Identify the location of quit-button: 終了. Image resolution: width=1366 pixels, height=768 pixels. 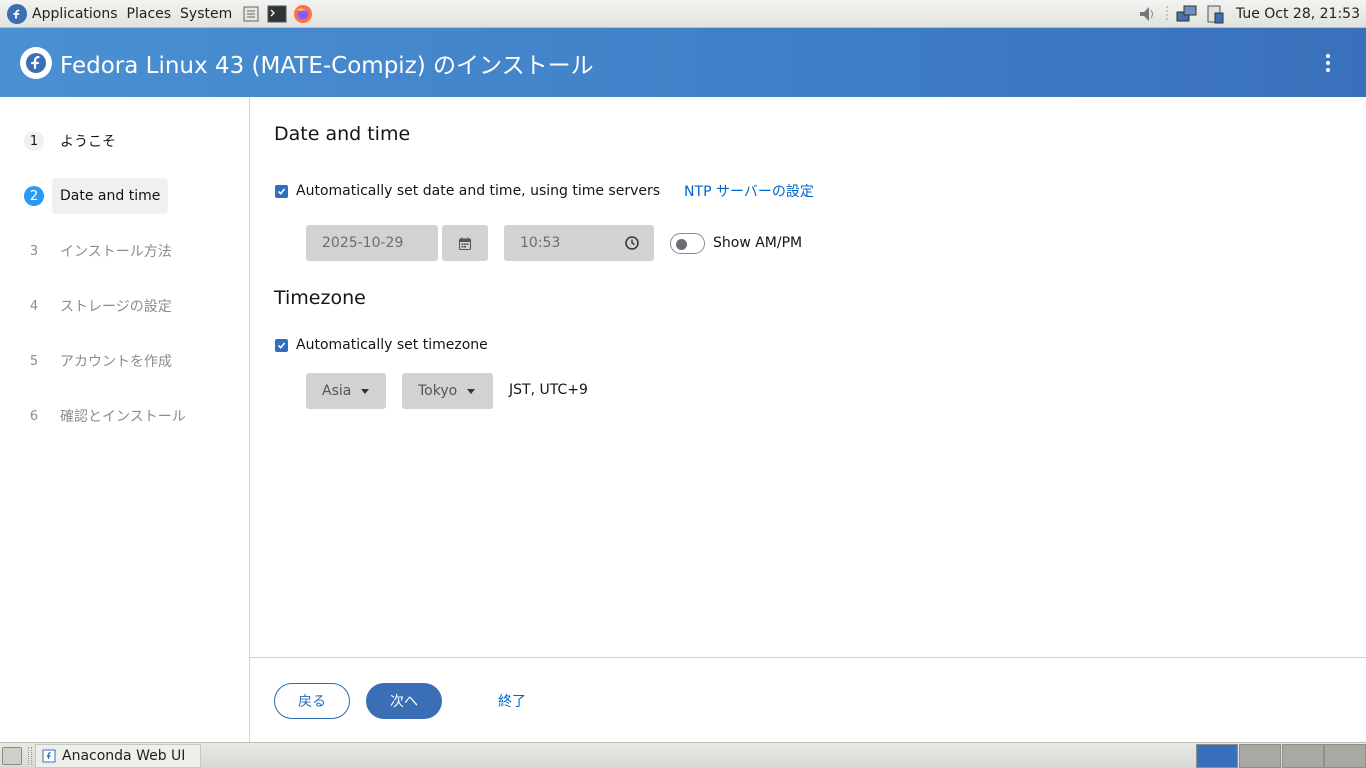
(512, 701).